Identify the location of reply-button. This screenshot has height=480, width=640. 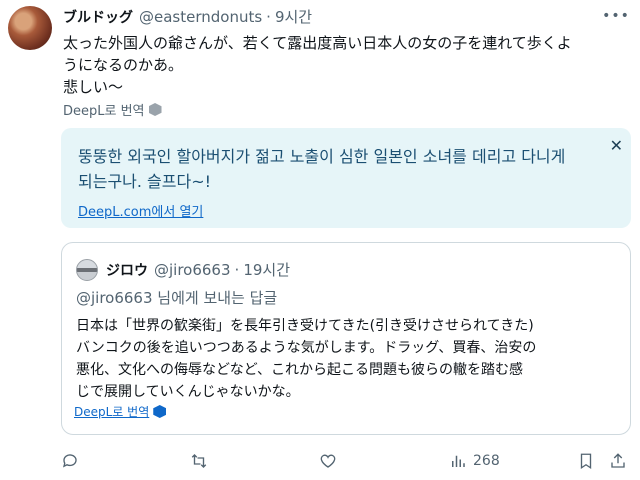
(70, 461).